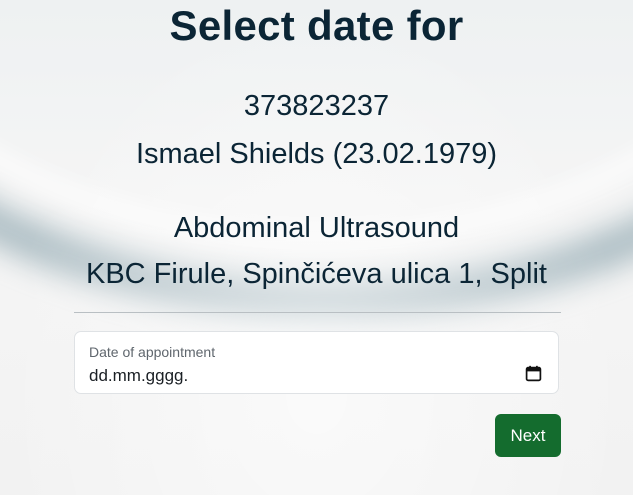  What do you see at coordinates (289, 376) in the screenshot?
I see `date-input: dd.mm.gggg.` at bounding box center [289, 376].